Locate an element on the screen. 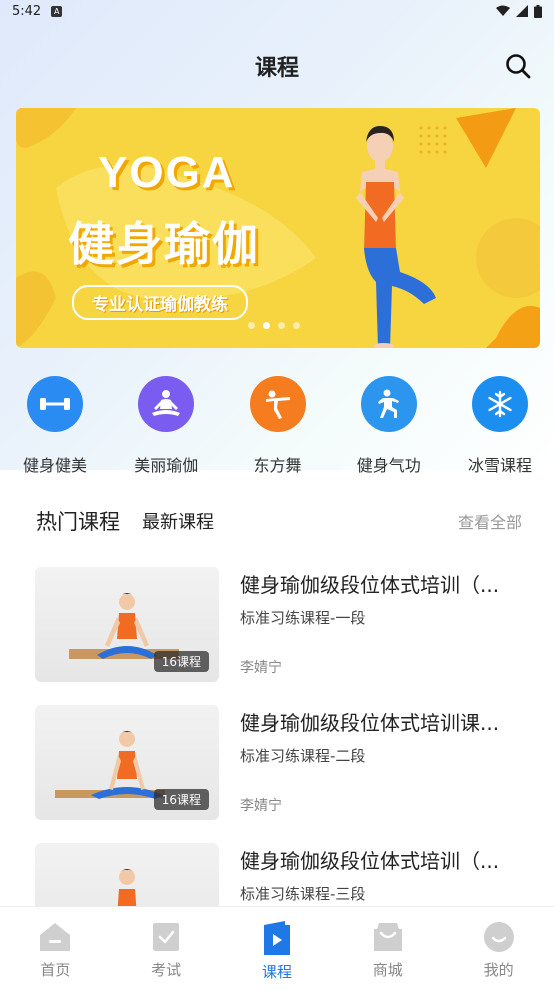  category-label: 健身气功 is located at coordinates (388, 465).